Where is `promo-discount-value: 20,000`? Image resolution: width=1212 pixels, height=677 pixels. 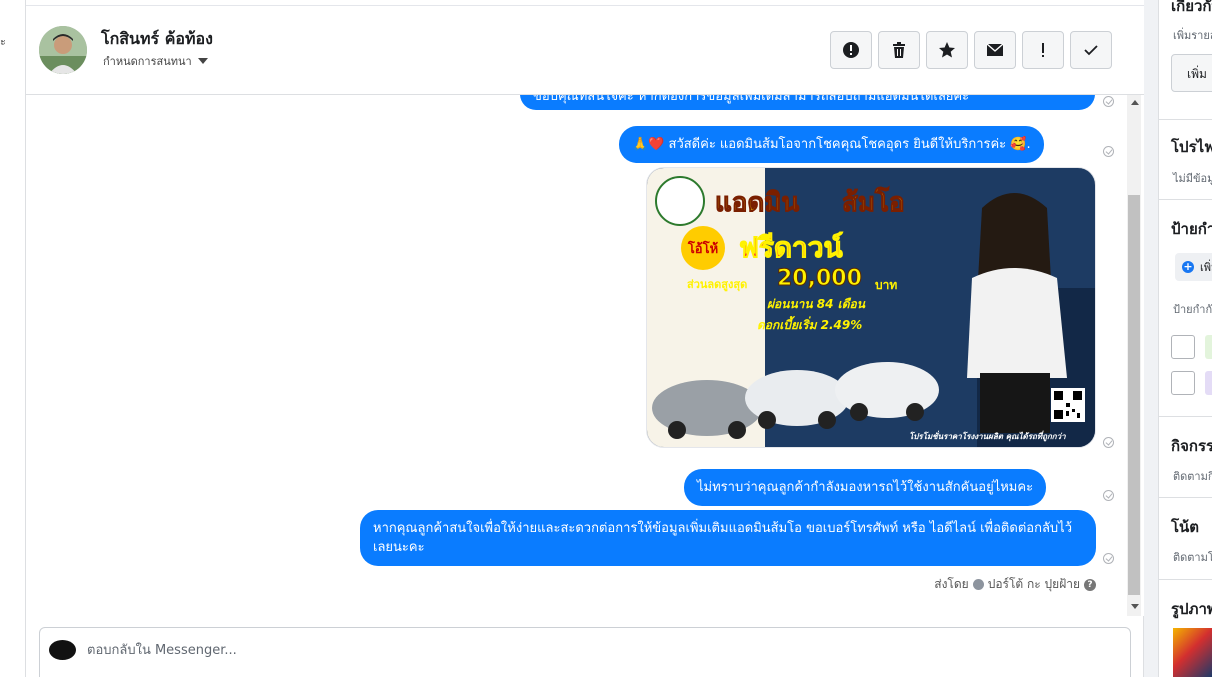
promo-discount-value: 20,000 is located at coordinates (820, 279).